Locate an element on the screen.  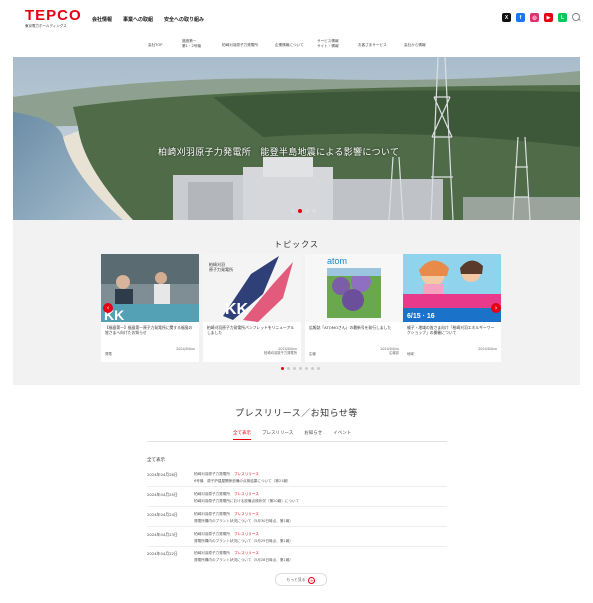
subnav-item-2: 柏崎刈羽原子力発電所 is located at coordinates (240, 45).